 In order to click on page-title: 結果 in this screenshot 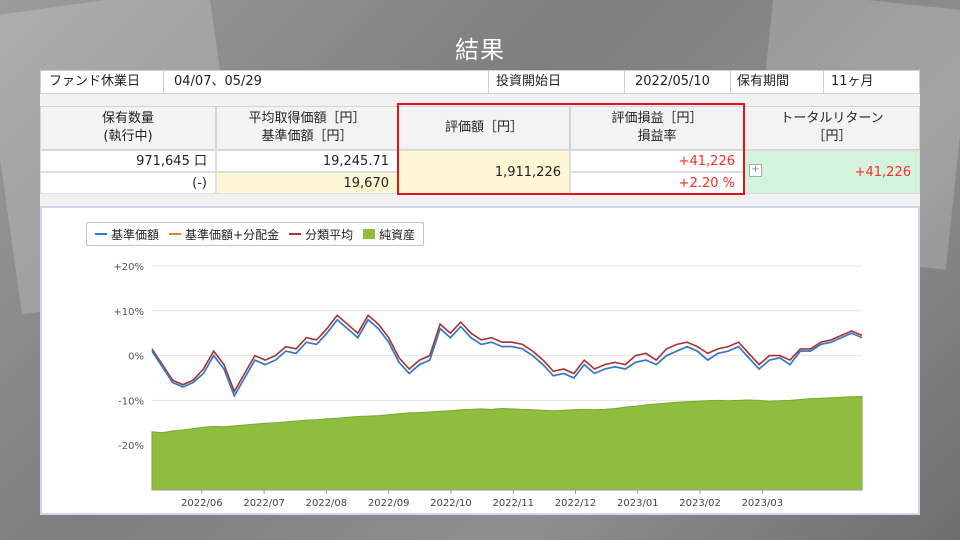, I will do `click(480, 50)`.